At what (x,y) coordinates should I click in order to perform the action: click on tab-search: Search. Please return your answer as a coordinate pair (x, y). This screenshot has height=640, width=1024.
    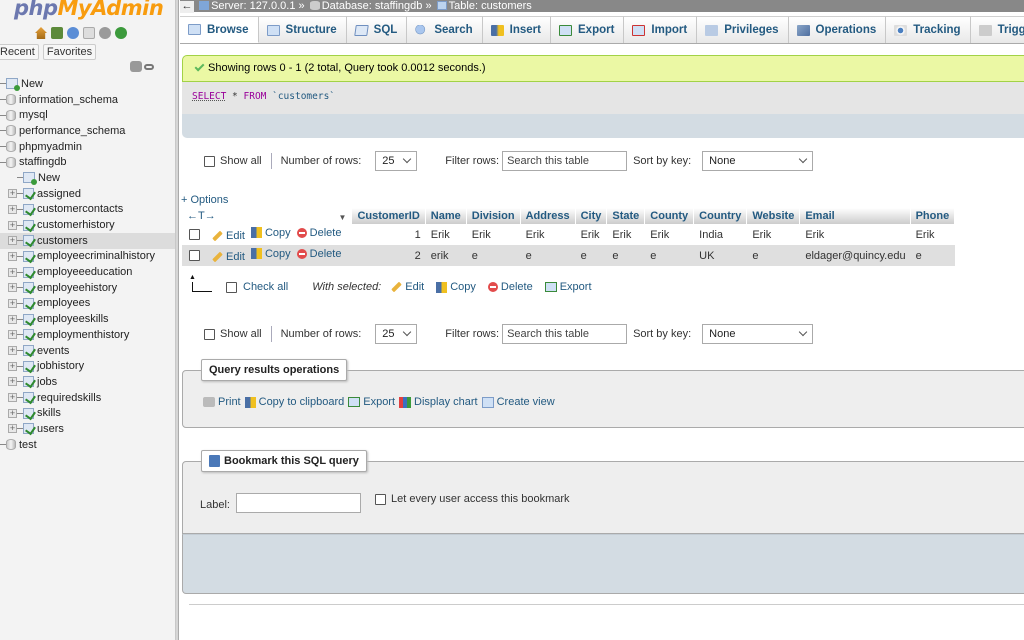
    Looking at the image, I should click on (445, 29).